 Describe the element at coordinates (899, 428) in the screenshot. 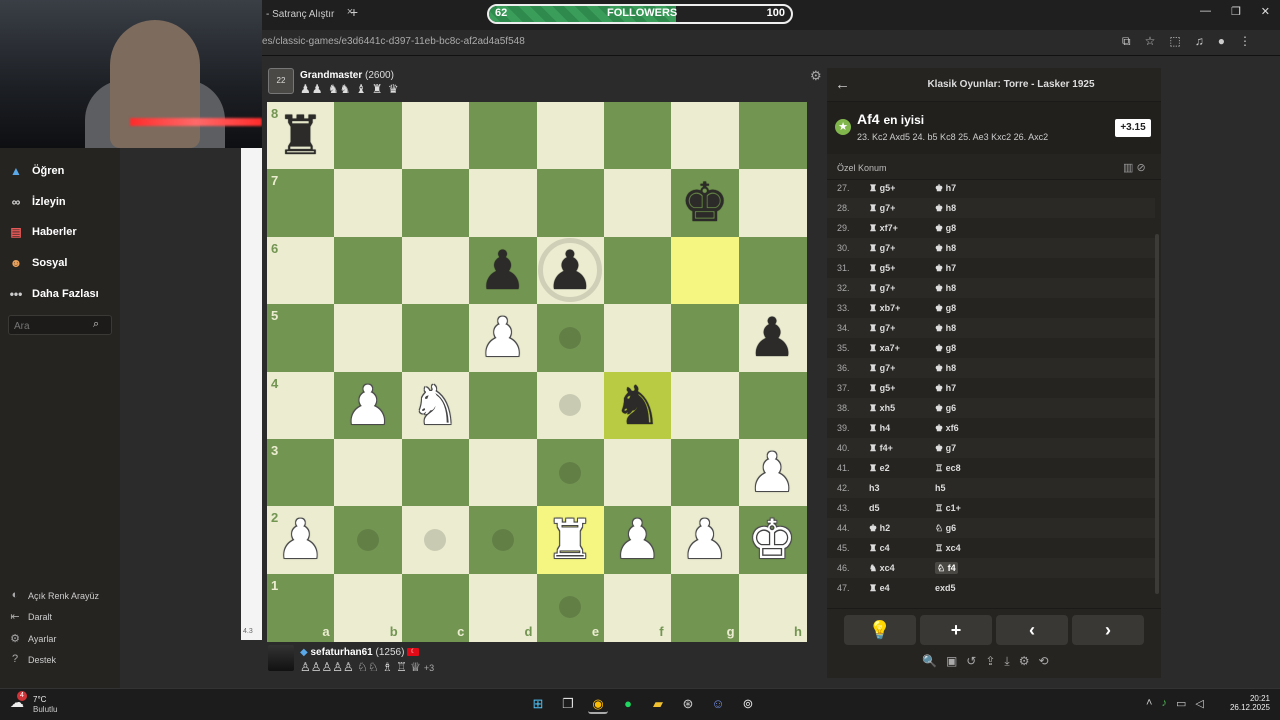

I see `white-move: ♜ h4` at that location.